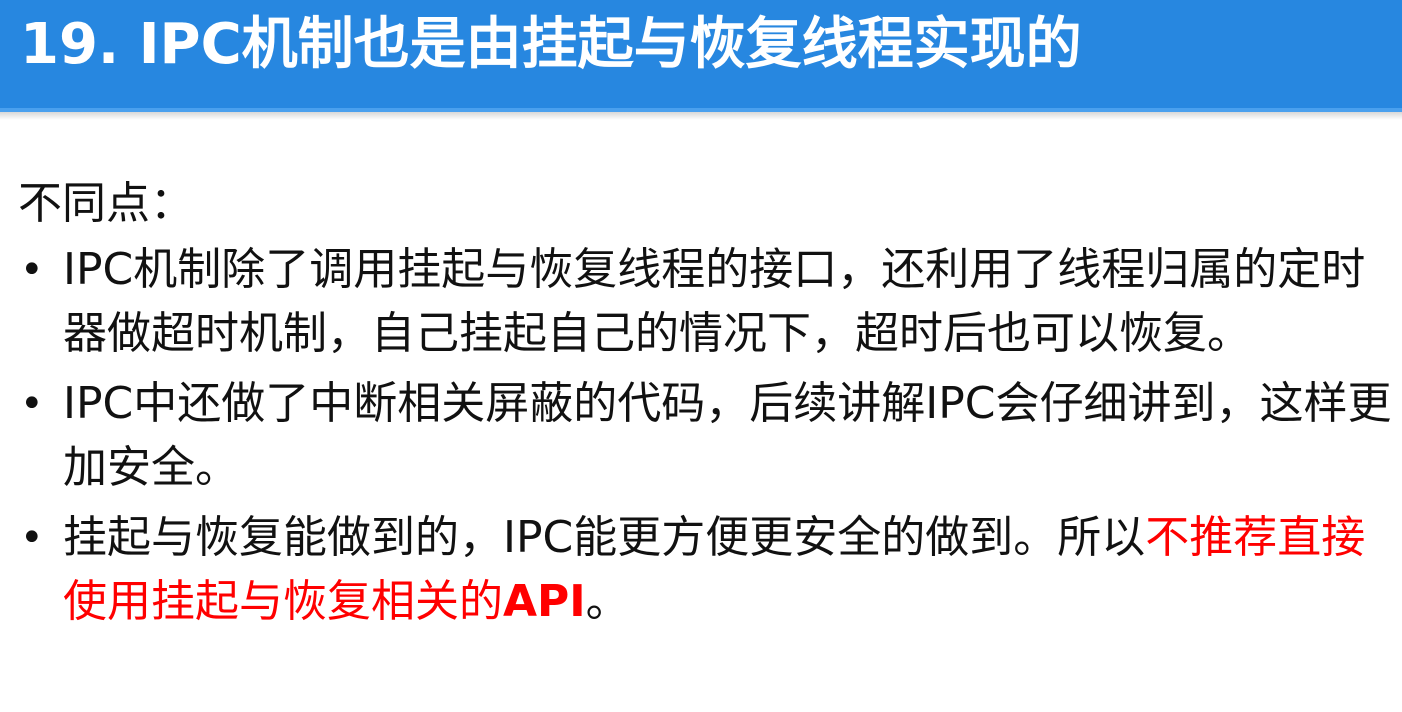 Image resolution: width=1402 pixels, height=712 pixels. What do you see at coordinates (551, 44) in the screenshot?
I see `slide-title: 19. IPC机制也是由挂起与恢复线程实现的` at bounding box center [551, 44].